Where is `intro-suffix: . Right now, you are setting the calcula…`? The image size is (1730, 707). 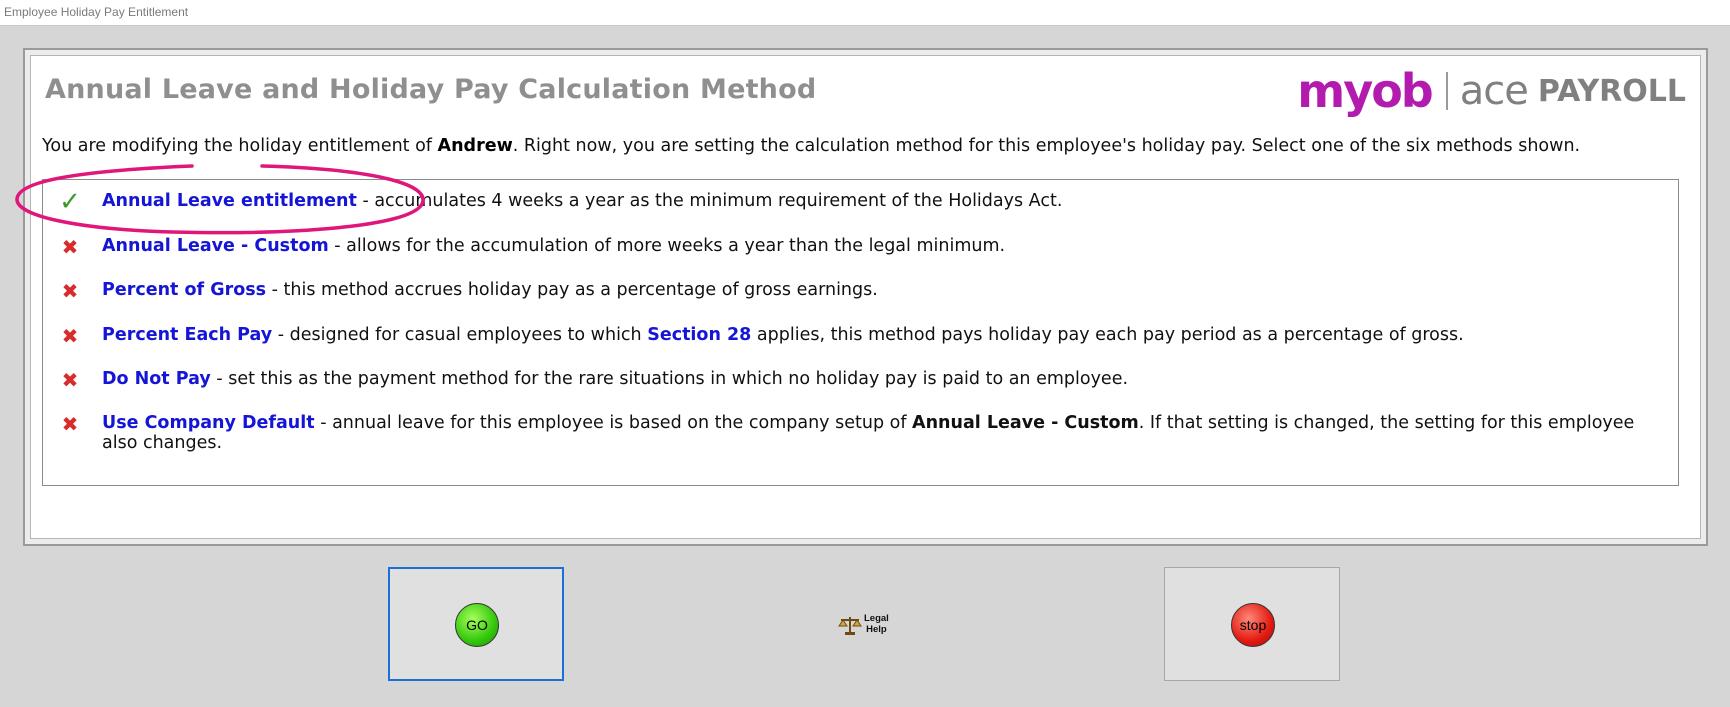 intro-suffix: . Right now, you are setting the calcula… is located at coordinates (1046, 146).